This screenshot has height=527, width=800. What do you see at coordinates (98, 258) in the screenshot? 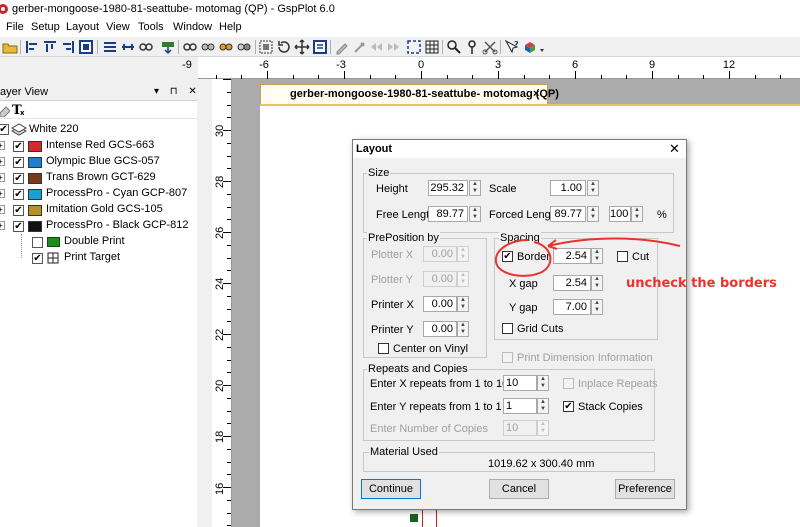
I see `layer-sub-row: ✔ Print Target` at bounding box center [98, 258].